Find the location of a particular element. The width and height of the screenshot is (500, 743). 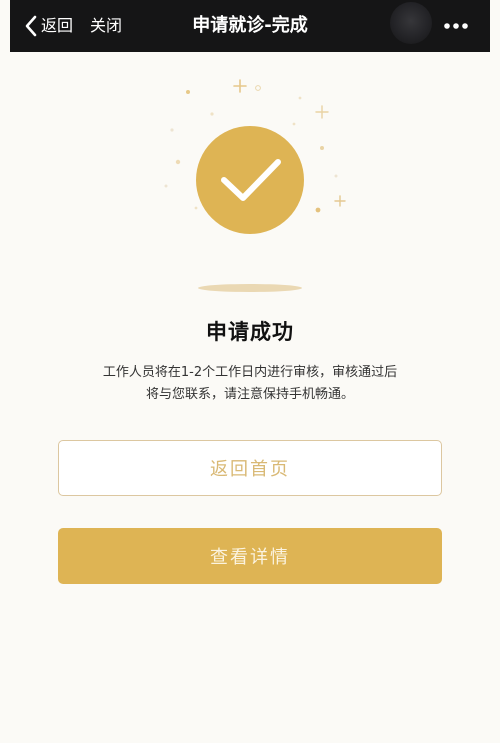

result-description-line-2: 将与您联系，请注意保持手机畅通。 is located at coordinates (249, 394).